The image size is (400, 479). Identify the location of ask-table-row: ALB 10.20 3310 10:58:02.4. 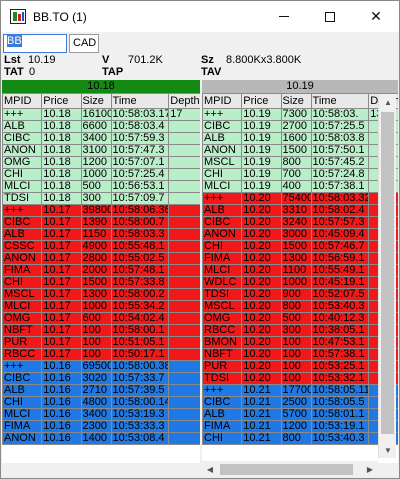
(300, 210).